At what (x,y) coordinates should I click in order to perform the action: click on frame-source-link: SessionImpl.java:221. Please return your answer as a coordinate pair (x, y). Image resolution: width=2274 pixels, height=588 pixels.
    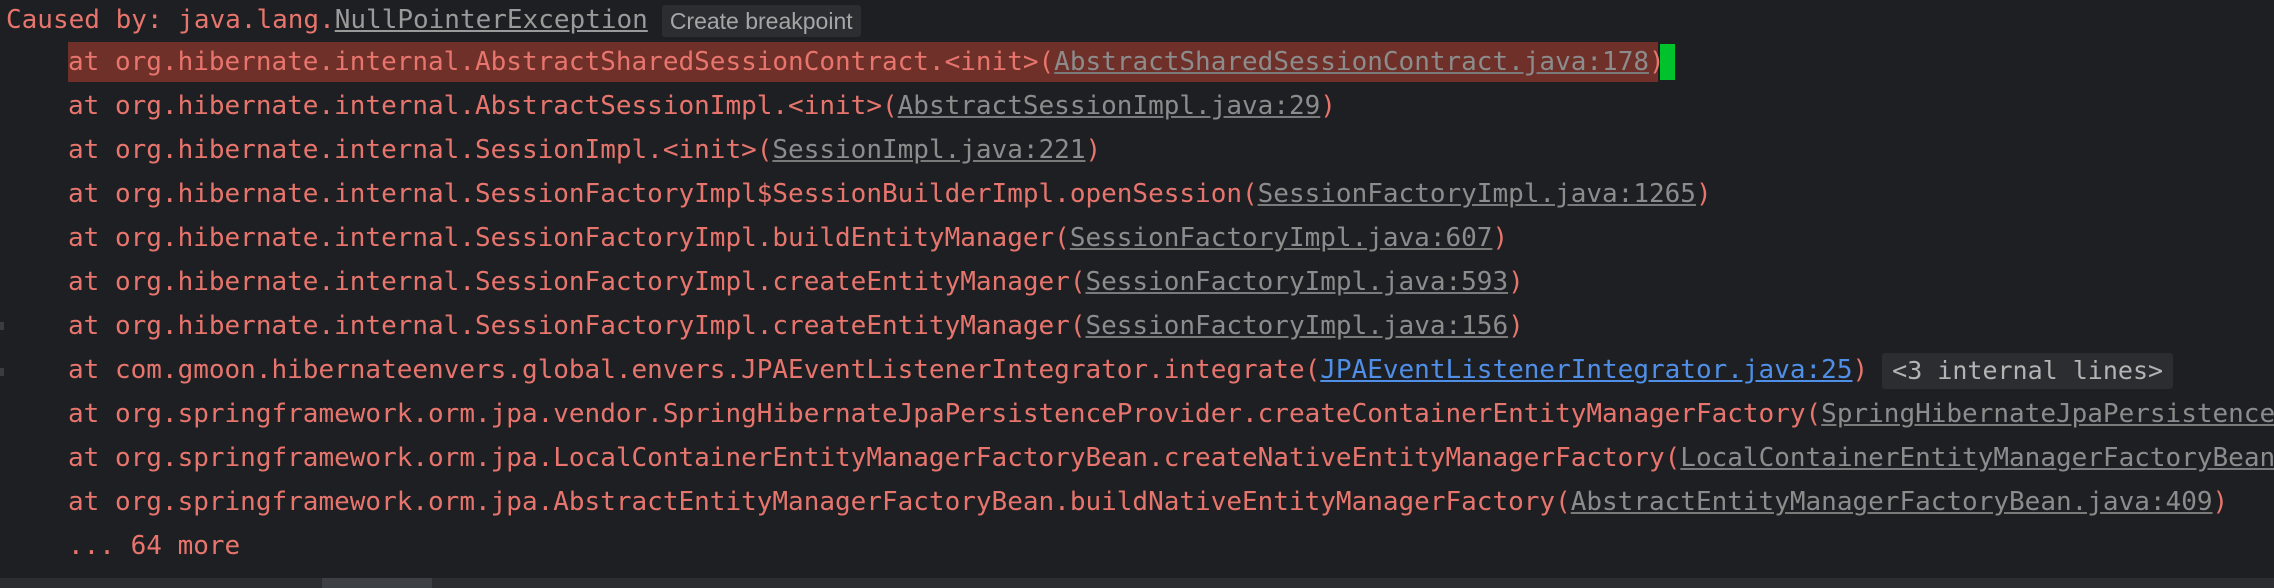
    Looking at the image, I should click on (928, 150).